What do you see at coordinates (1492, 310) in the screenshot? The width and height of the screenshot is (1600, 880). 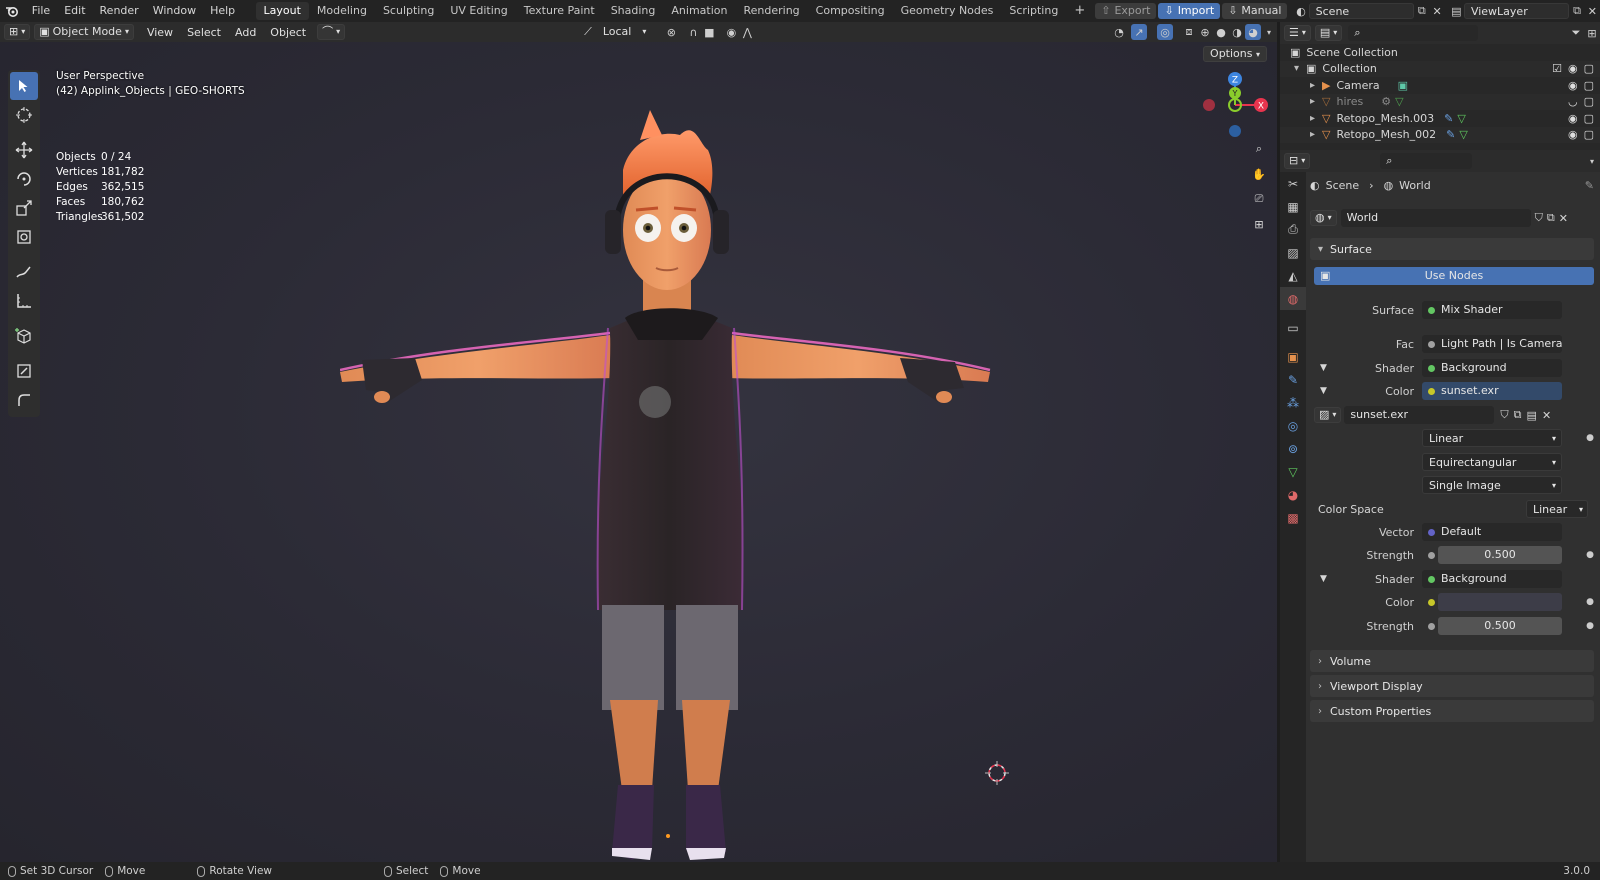 I see `surface-shader-field: Mix Shader` at bounding box center [1492, 310].